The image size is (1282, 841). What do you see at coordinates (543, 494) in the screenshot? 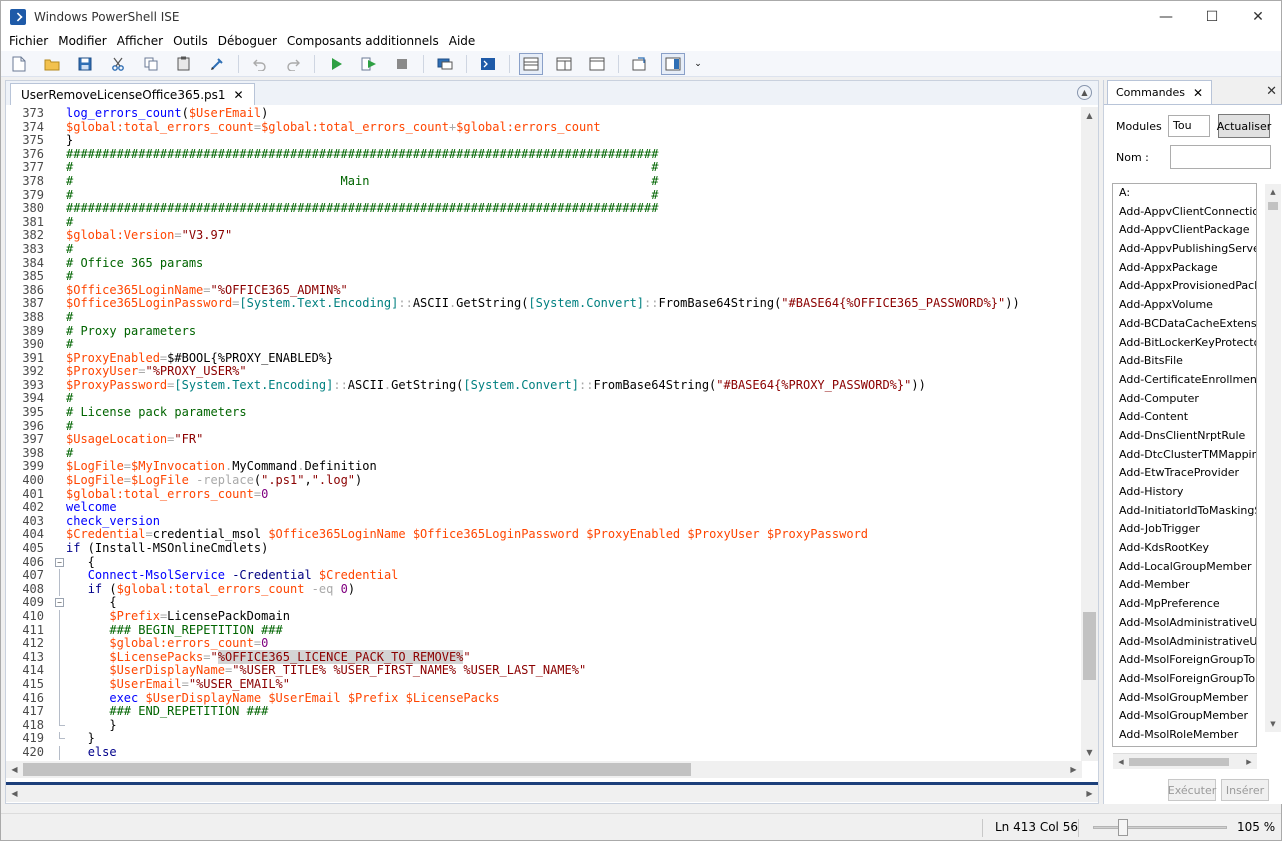
I see `code-line: $global:total_errors_count=0` at bounding box center [543, 494].